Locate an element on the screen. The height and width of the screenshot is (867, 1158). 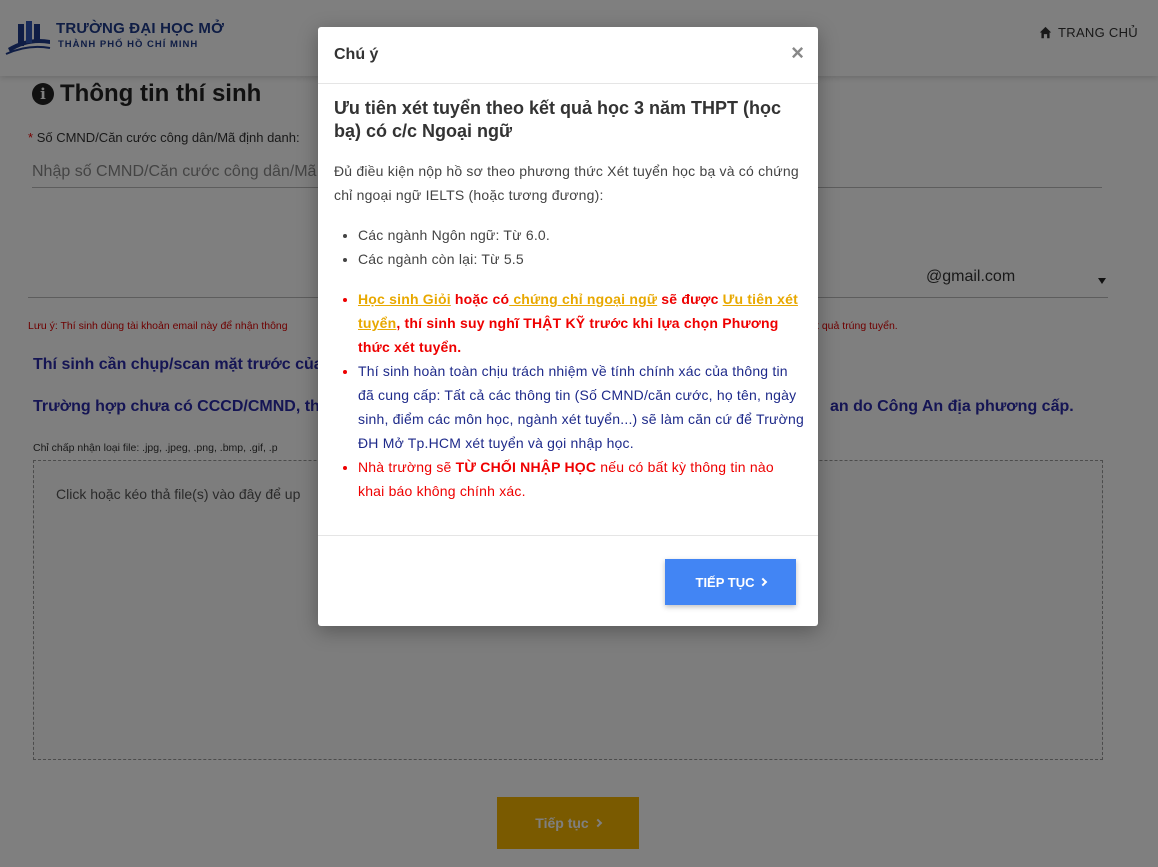
rejection-emphasis: TỪ CHỐI NHẬP HỌC is located at coordinates (526, 467).